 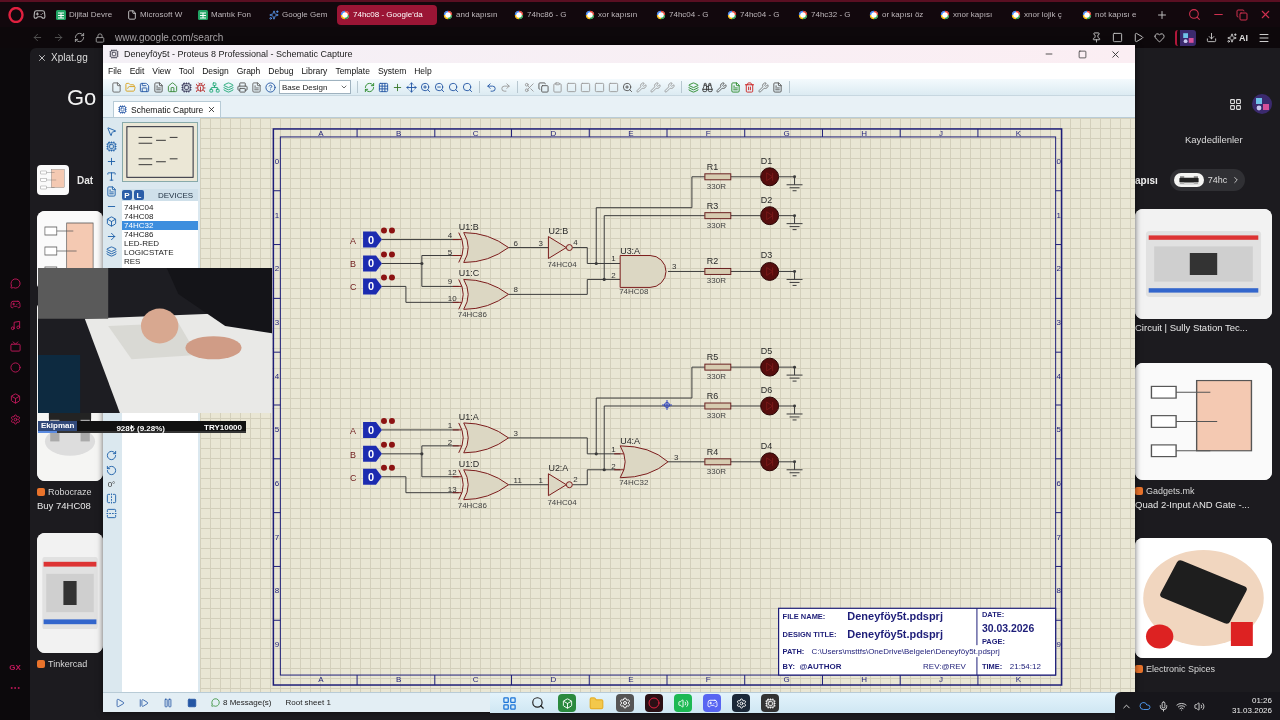 I want to click on part-number: 74HC86, so click(x=472, y=505).